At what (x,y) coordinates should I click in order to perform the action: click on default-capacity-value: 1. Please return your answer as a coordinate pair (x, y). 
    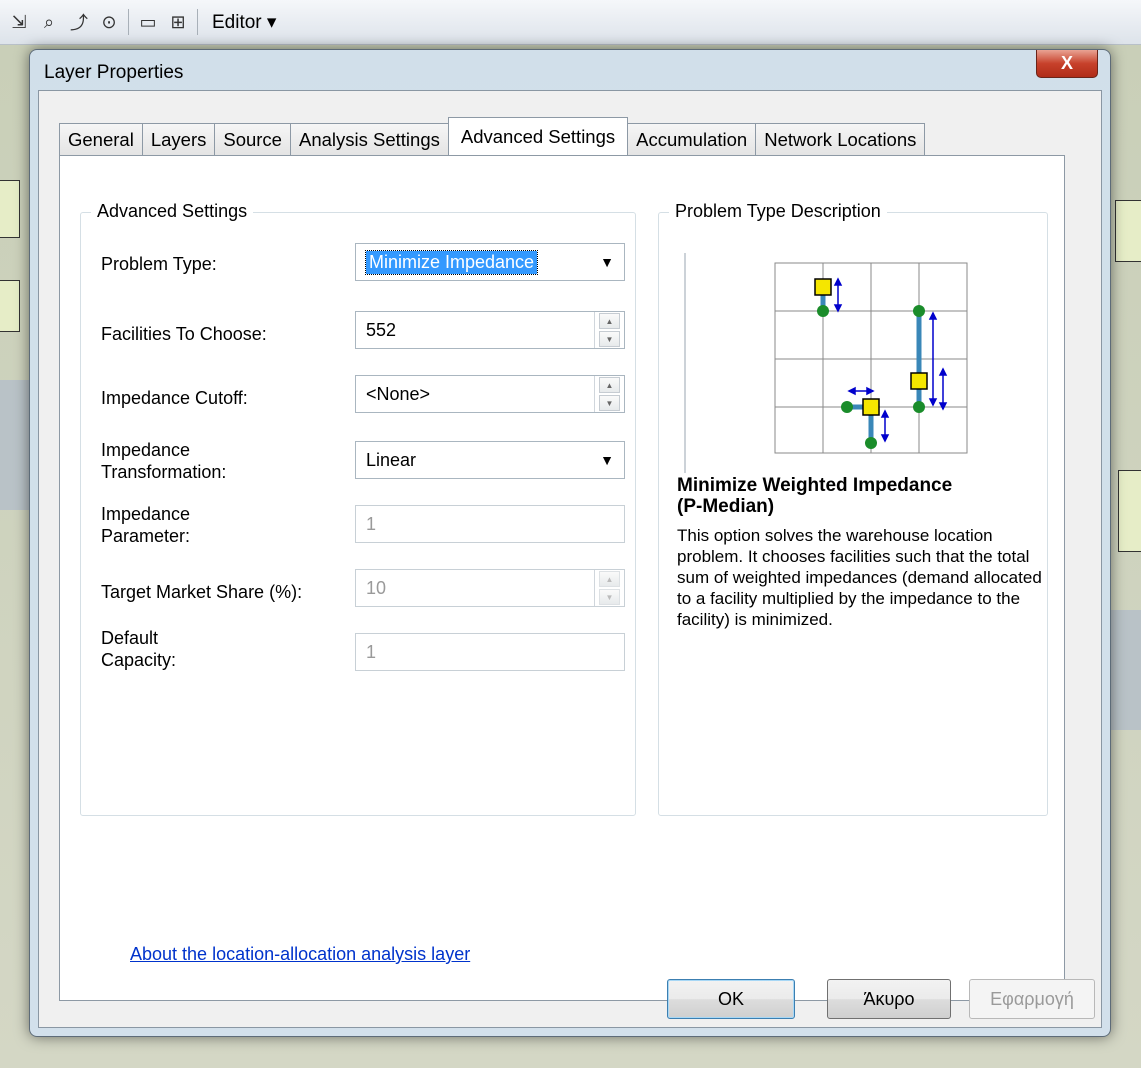
    Looking at the image, I should click on (371, 651).